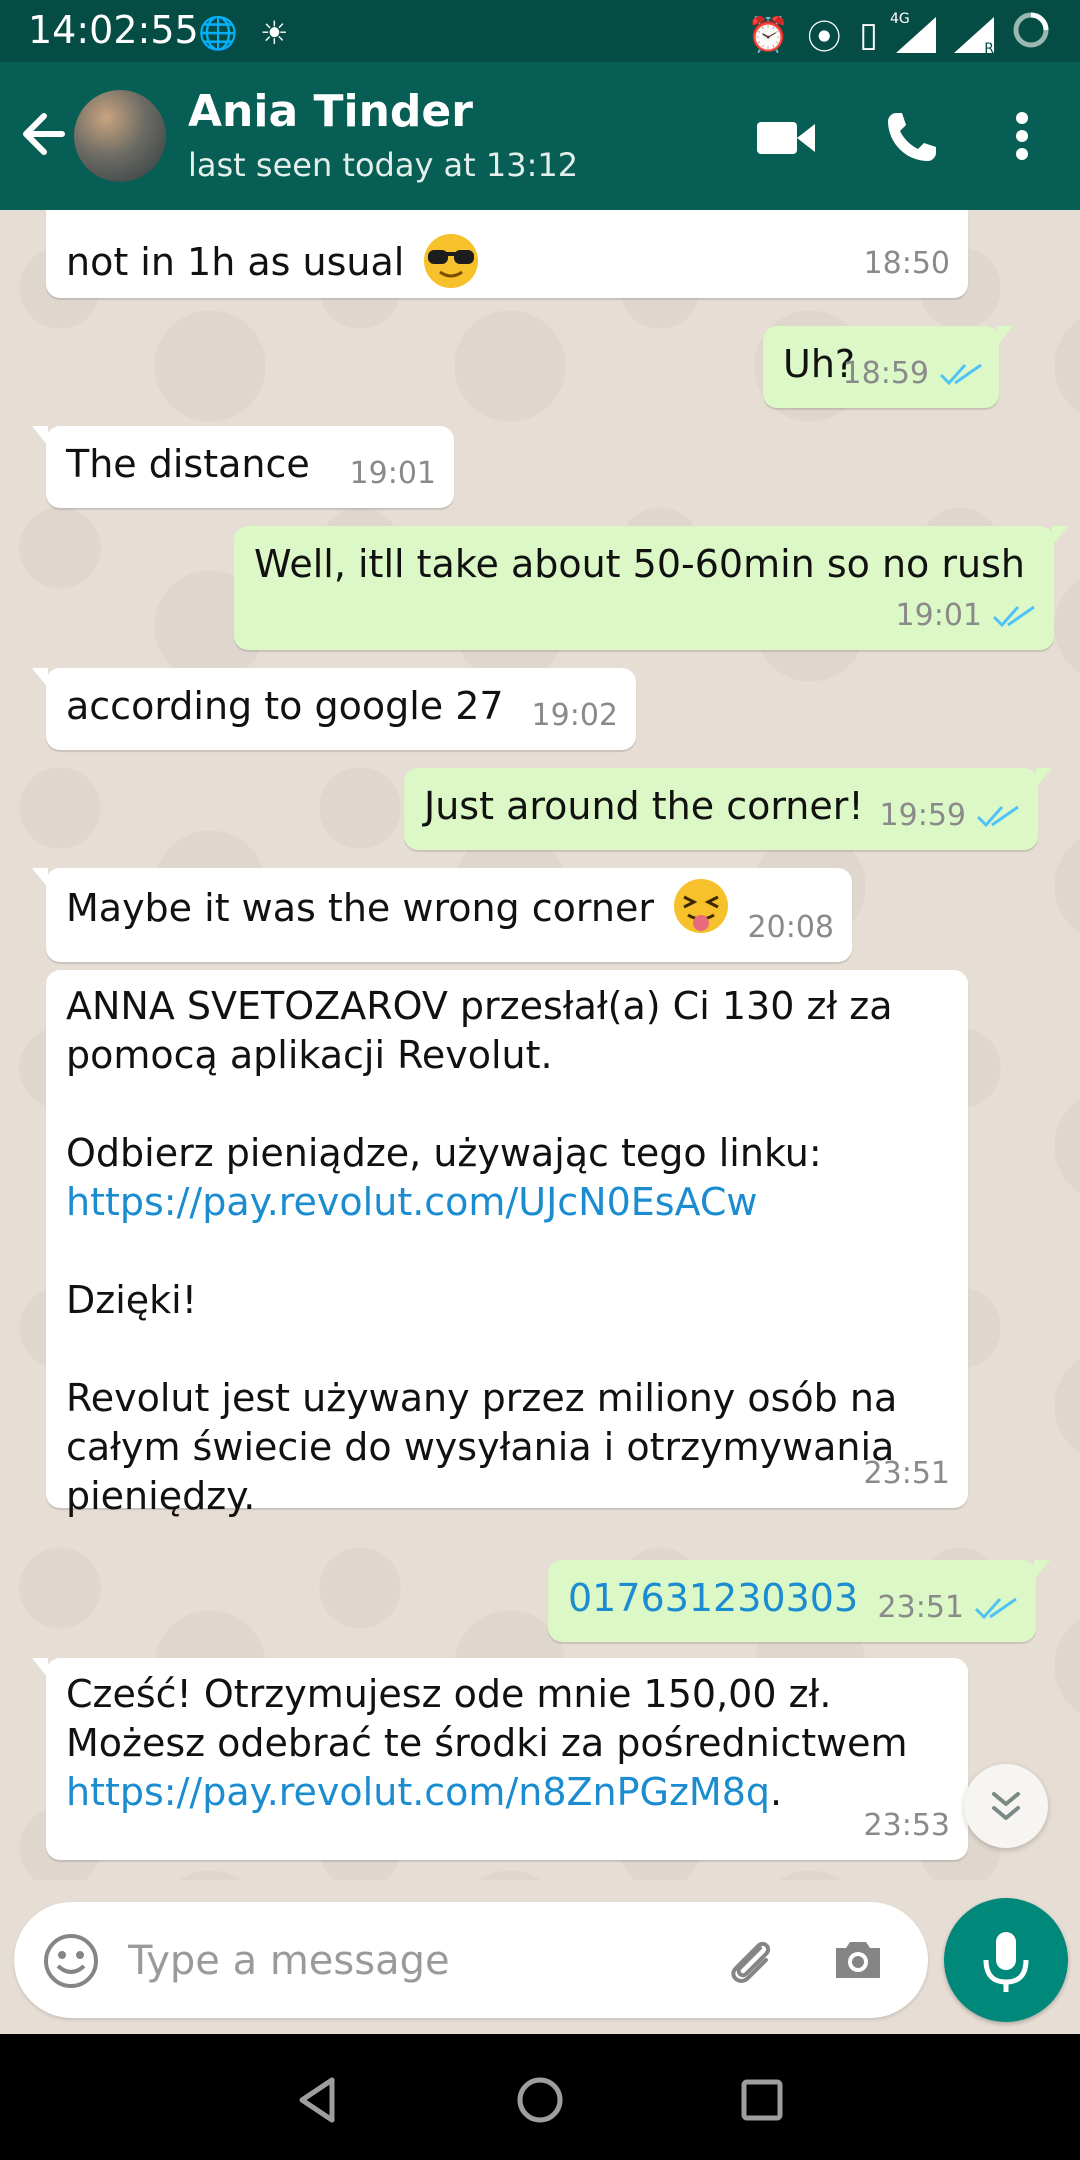 Image resolution: width=1080 pixels, height=2160 pixels. Describe the element at coordinates (644, 806) in the screenshot. I see `message-text: Just around the corner!` at that location.